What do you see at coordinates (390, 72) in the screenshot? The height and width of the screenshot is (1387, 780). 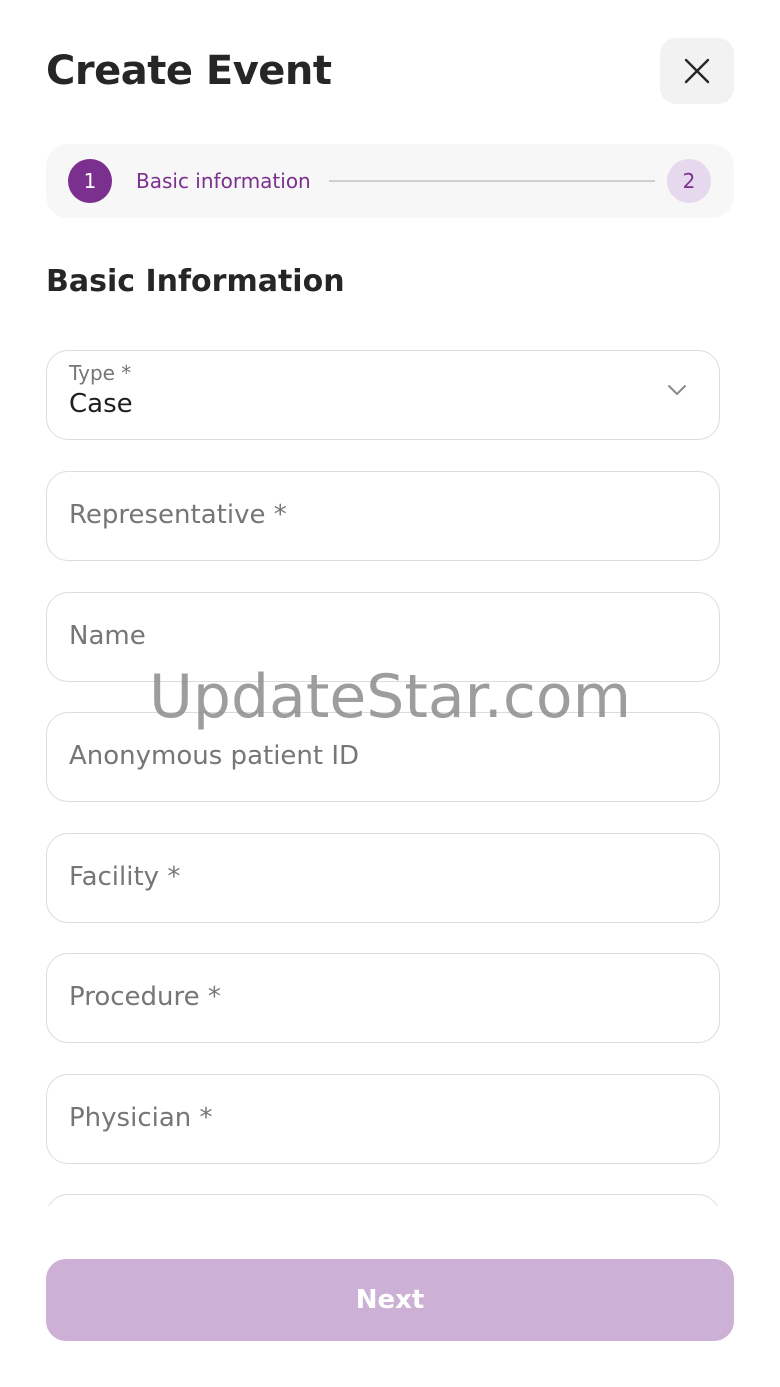 I see `header: Create Event` at bounding box center [390, 72].